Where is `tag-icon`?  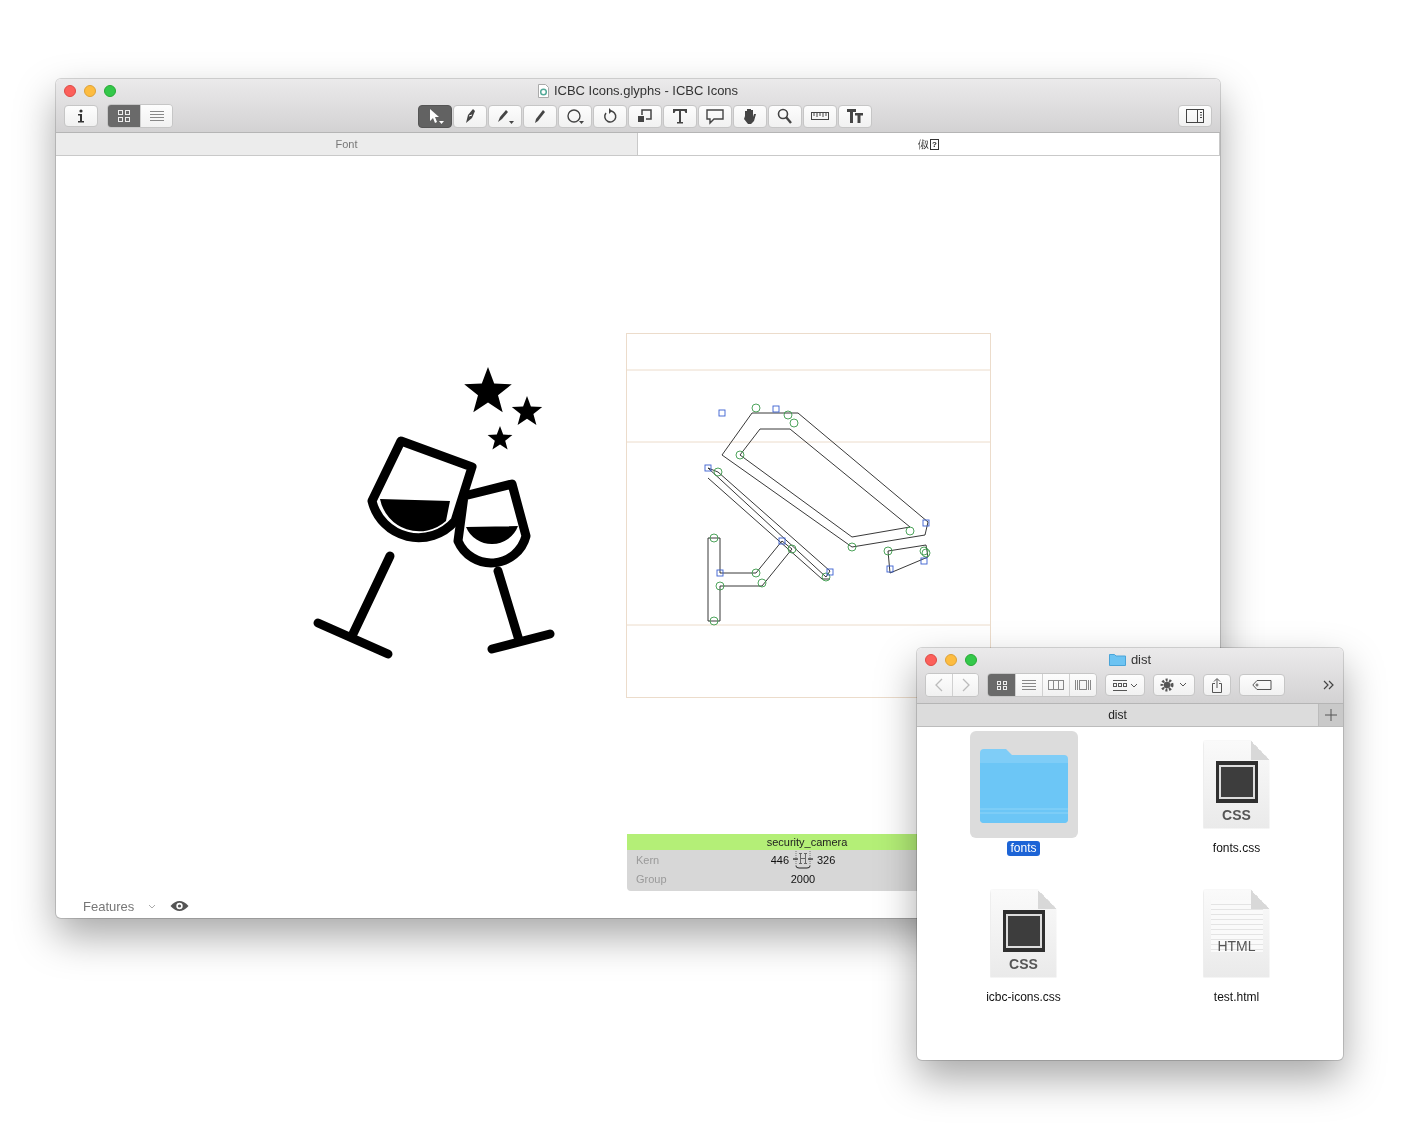 tag-icon is located at coordinates (1262, 685).